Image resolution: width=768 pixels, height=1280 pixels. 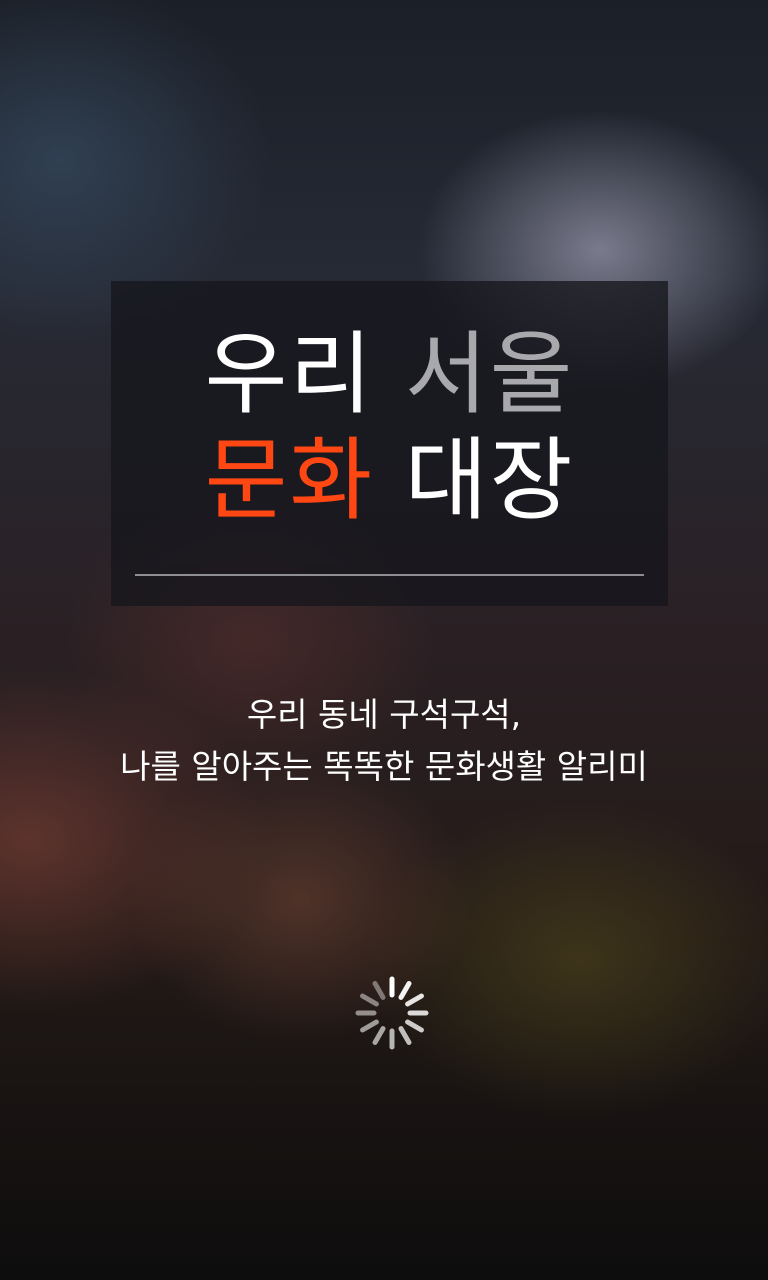 What do you see at coordinates (392, 1013) in the screenshot?
I see `spinner-icon` at bounding box center [392, 1013].